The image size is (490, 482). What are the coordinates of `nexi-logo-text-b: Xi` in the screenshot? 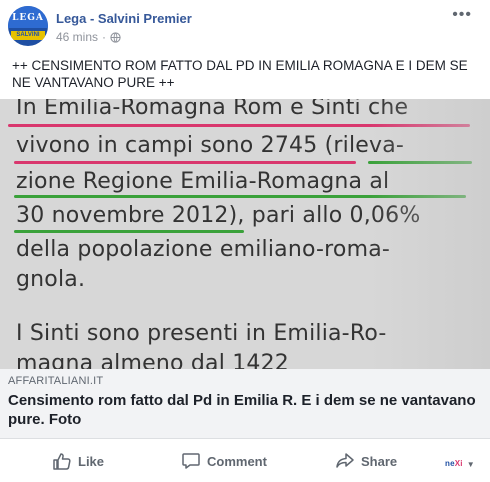 It's located at (458, 463).